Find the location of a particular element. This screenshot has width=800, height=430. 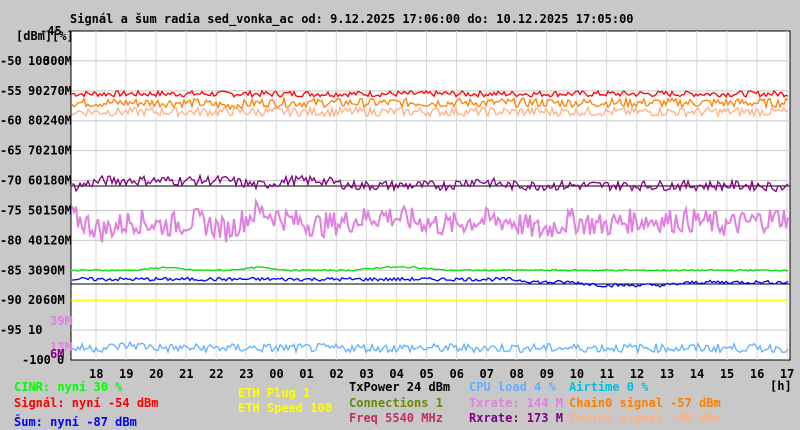

y-tick-rate: 210M is located at coordinates (57, 151).